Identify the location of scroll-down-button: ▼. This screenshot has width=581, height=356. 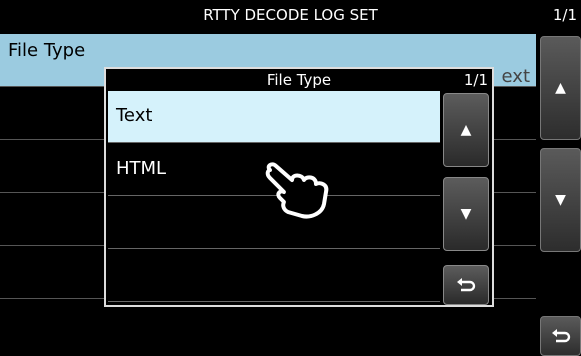
(560, 200).